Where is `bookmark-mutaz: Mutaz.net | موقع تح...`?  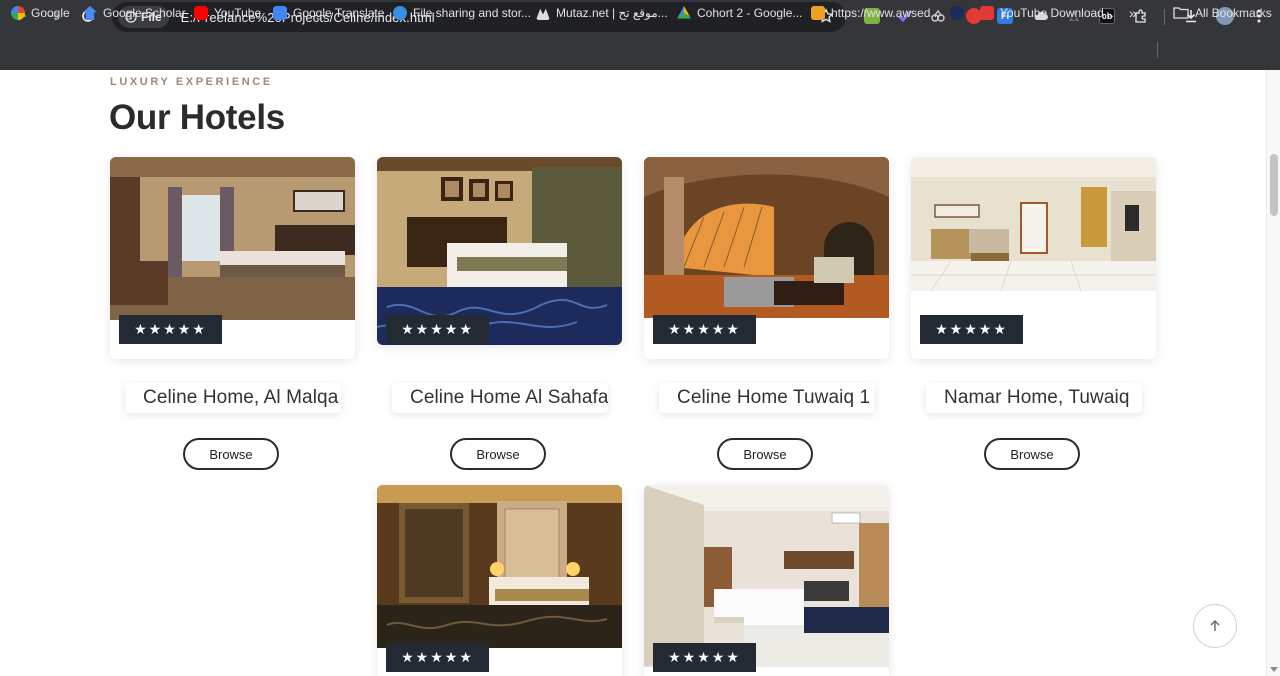
bookmark-mutaz: Mutaz.net | موقع تح... is located at coordinates (602, 13).